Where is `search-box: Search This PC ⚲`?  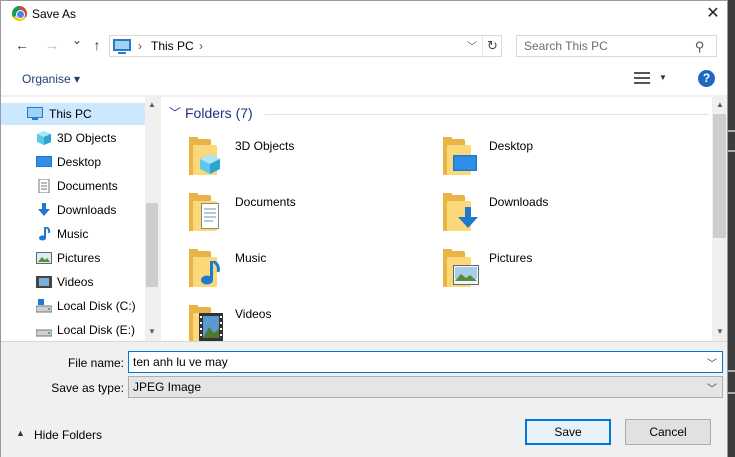 search-box: Search This PC ⚲ is located at coordinates (616, 46).